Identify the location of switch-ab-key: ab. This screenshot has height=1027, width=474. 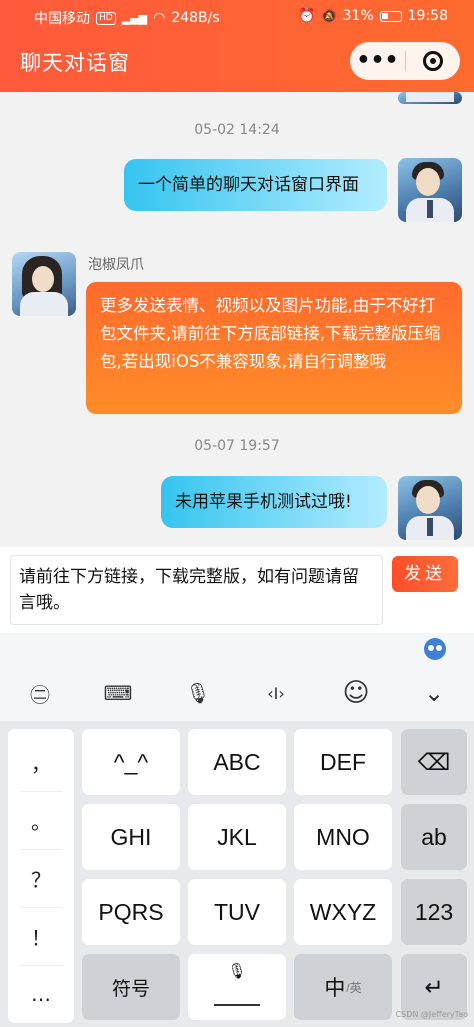
(434, 837).